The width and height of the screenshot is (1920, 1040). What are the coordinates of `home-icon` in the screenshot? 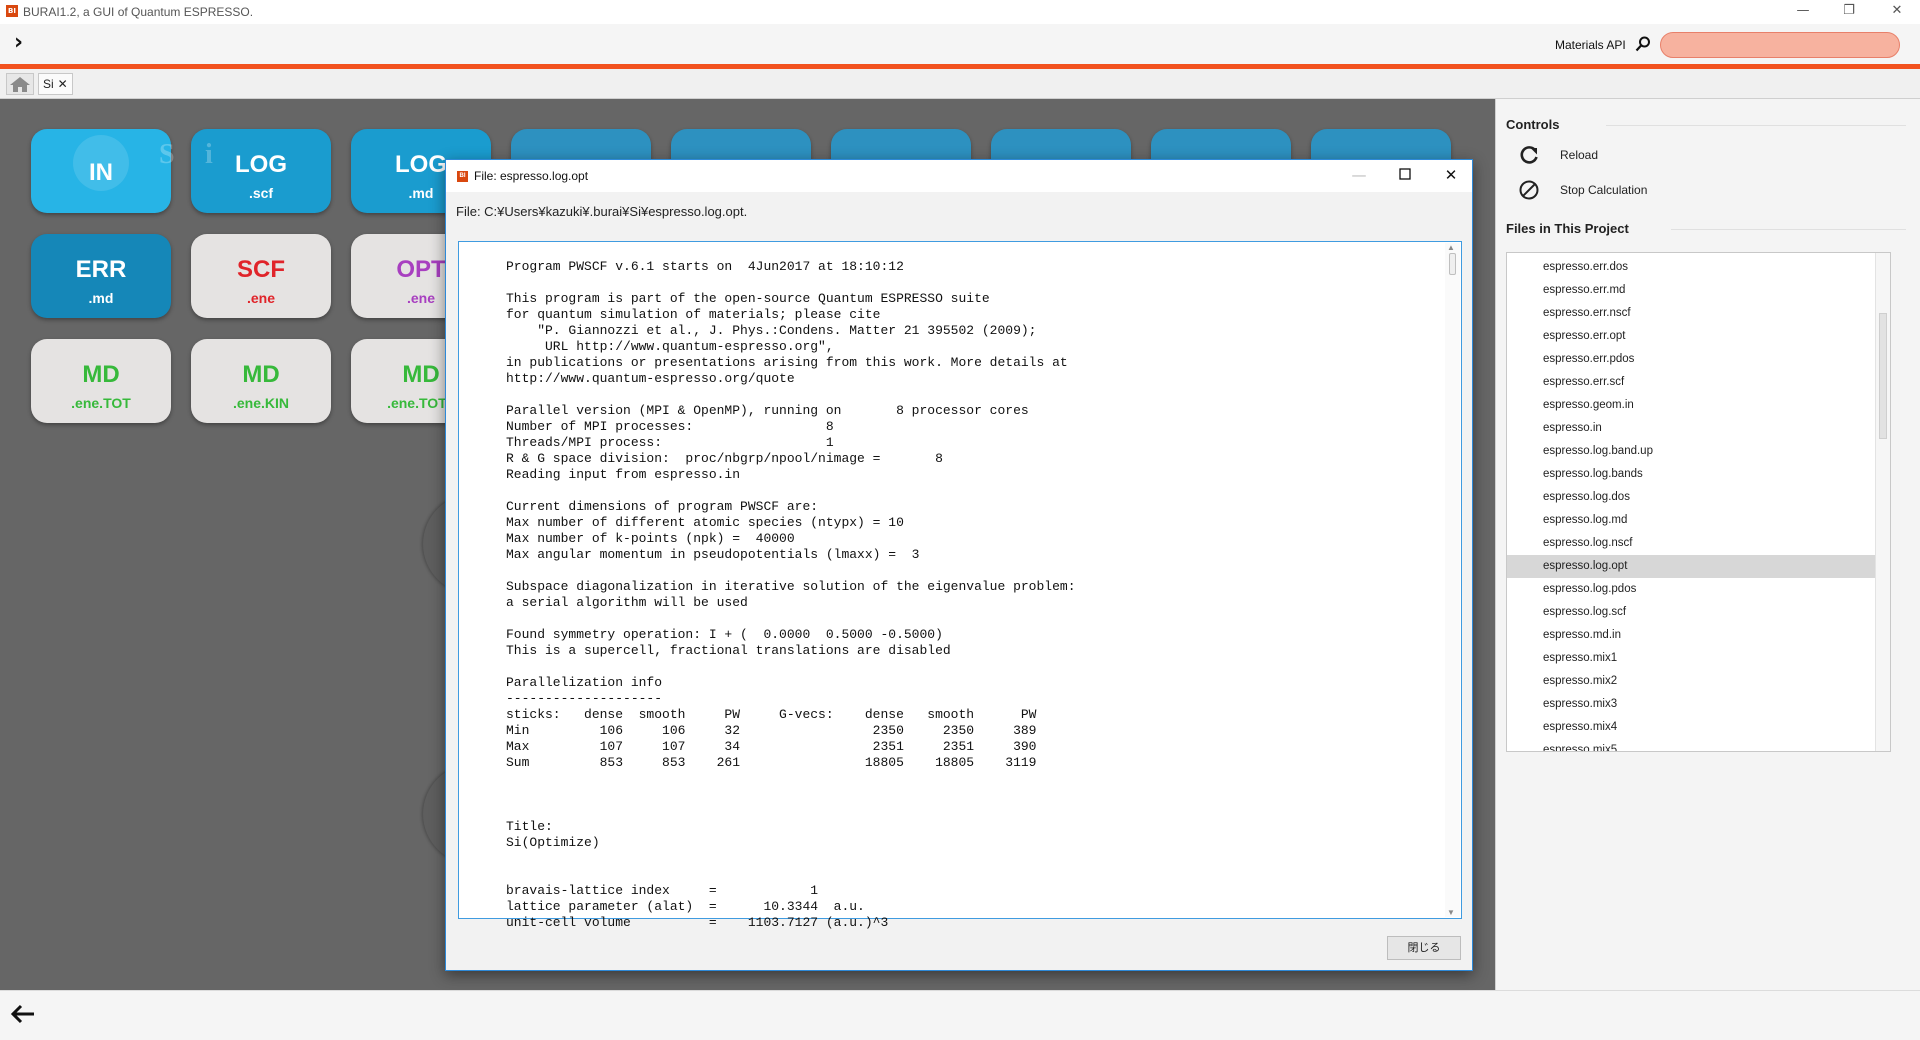 It's located at (20, 84).